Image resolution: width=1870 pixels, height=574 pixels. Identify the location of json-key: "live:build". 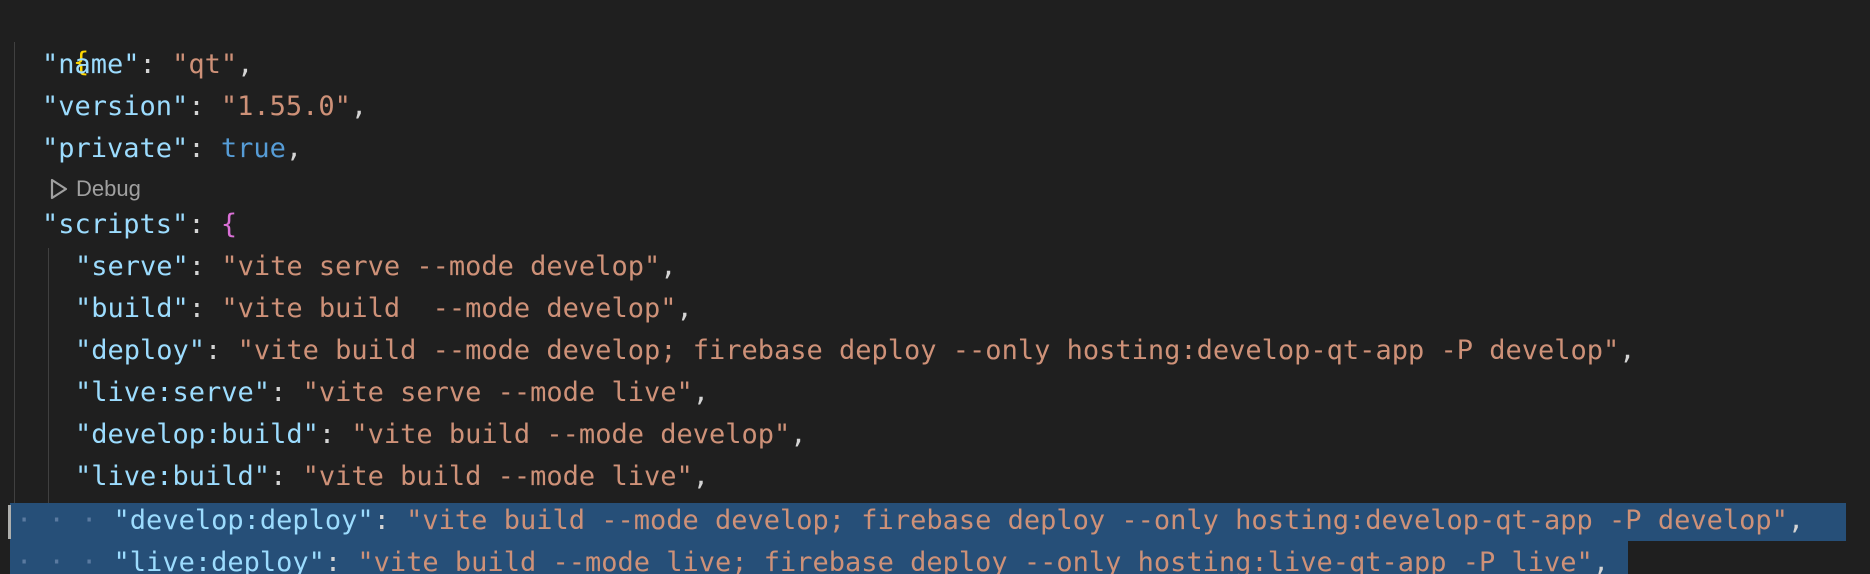
(173, 476).